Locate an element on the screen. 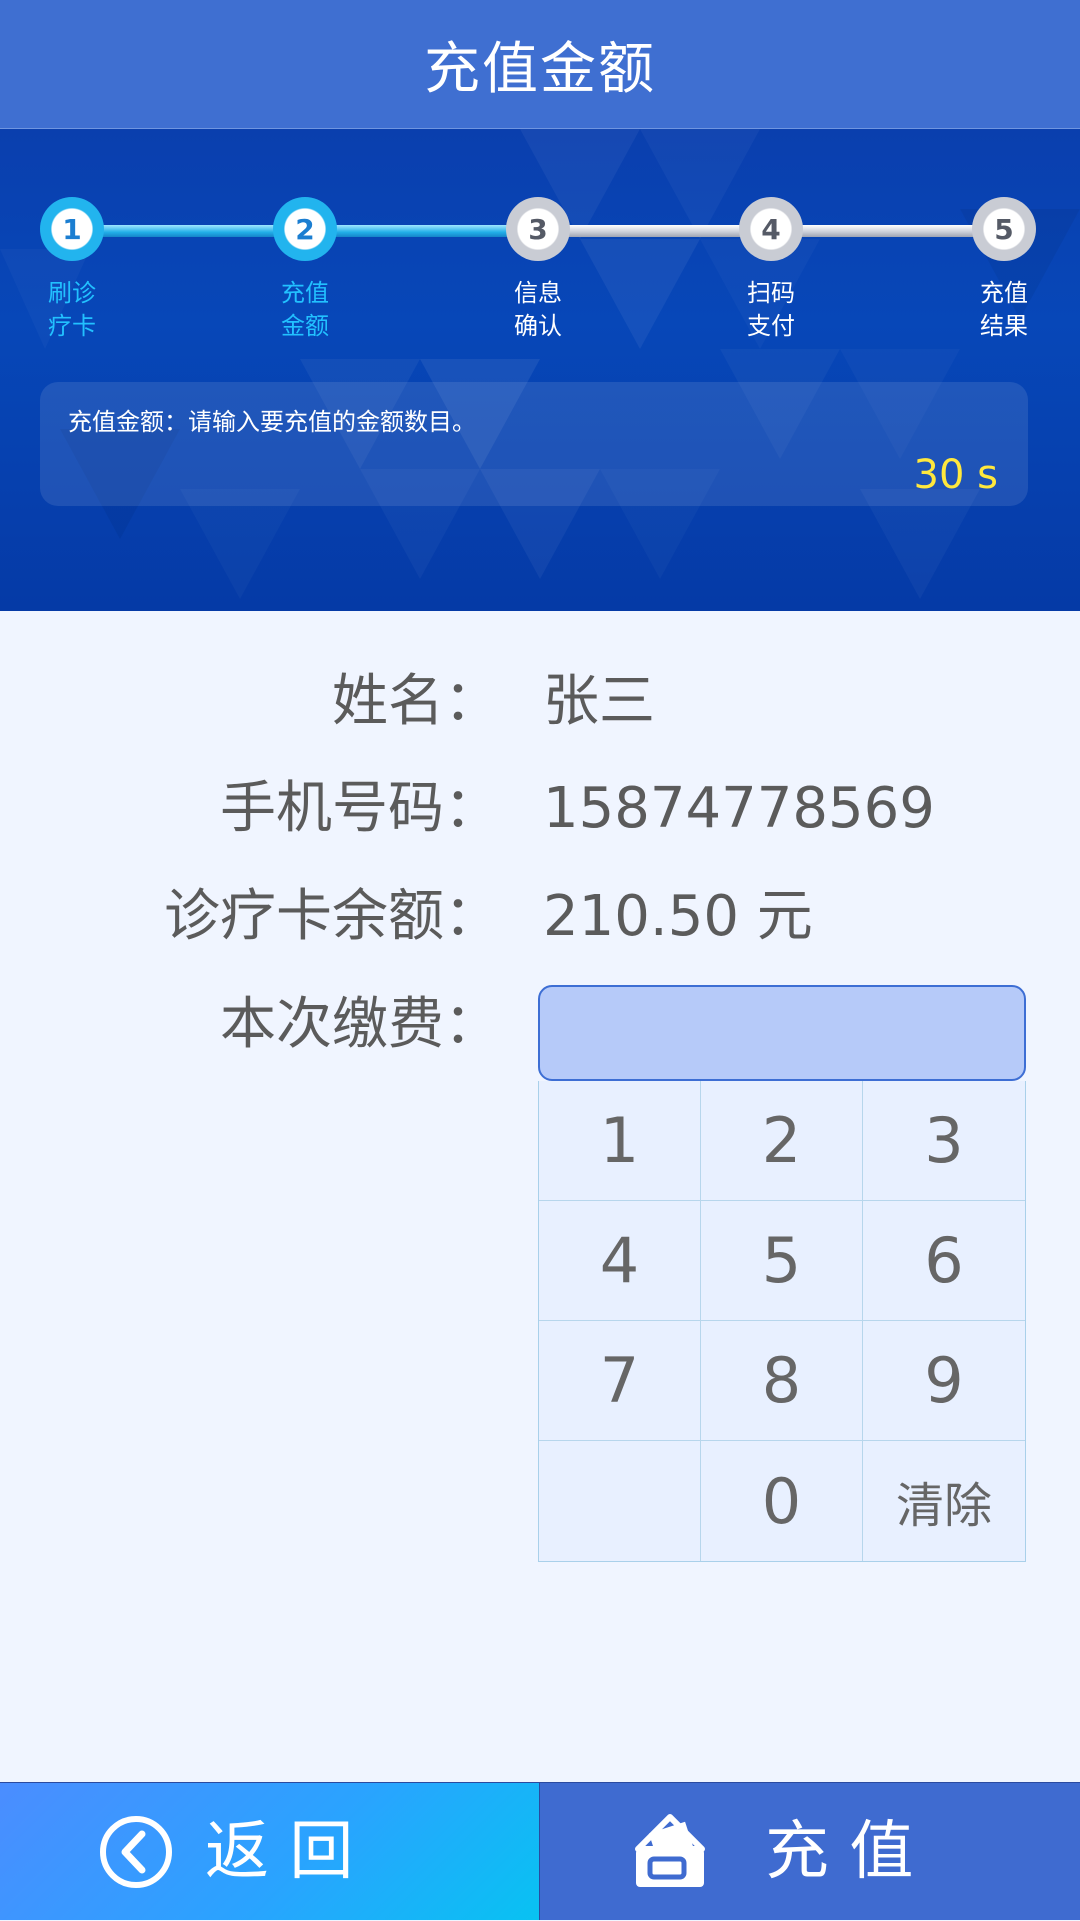 The width and height of the screenshot is (1080, 1921). step-4-number: 4 is located at coordinates (771, 229).